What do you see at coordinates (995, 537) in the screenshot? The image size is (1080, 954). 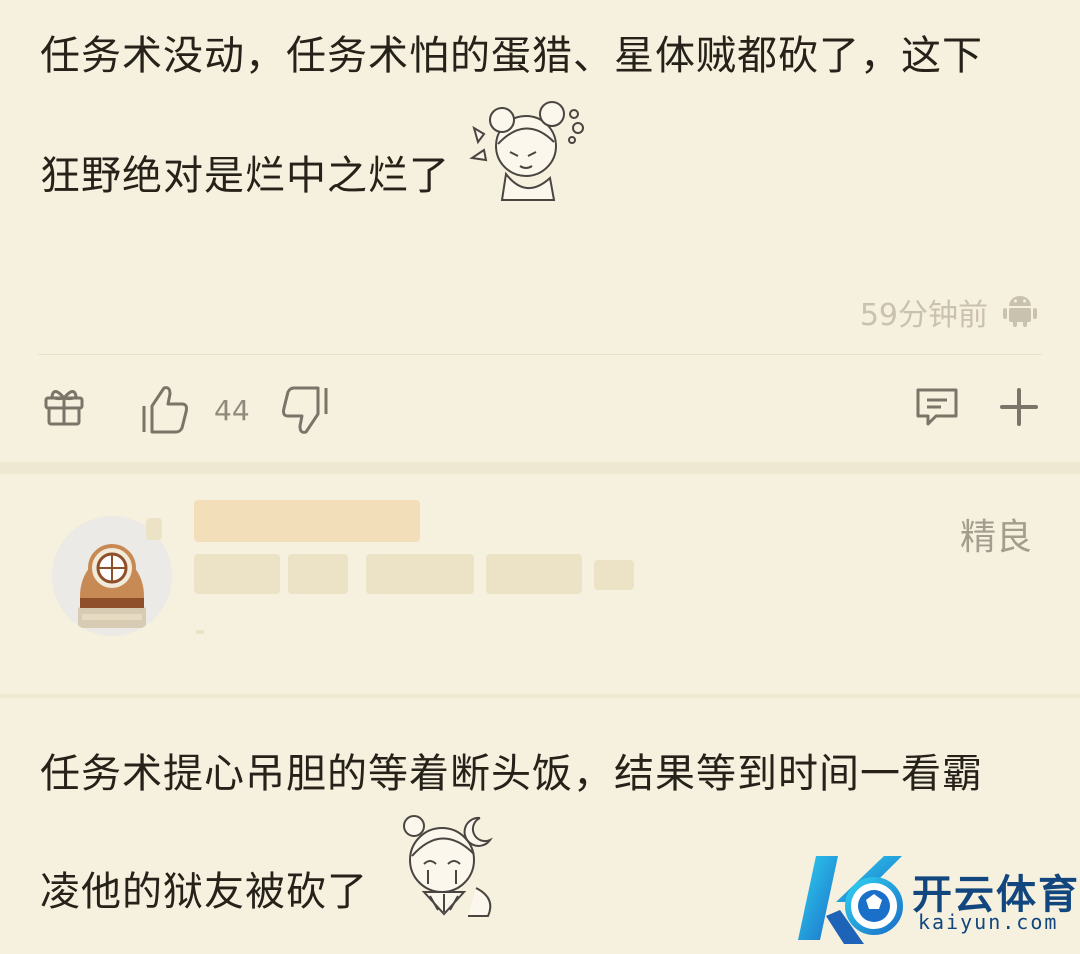 I see `quality-badge: 精良` at bounding box center [995, 537].